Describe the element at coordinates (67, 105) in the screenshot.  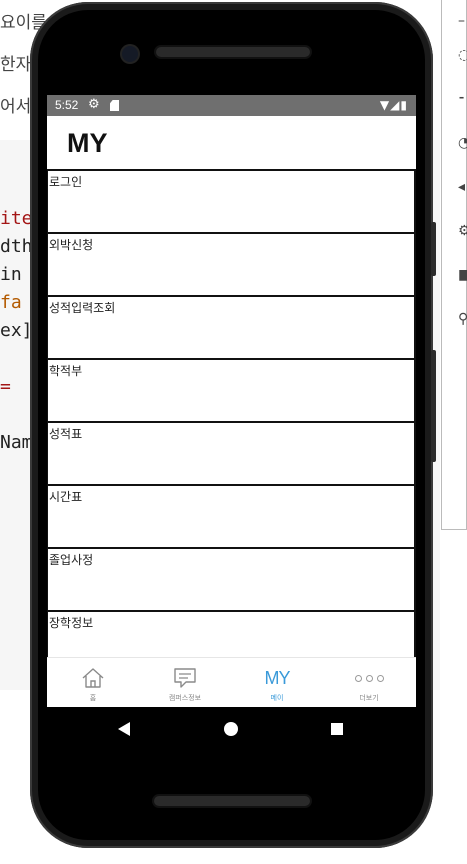
I see `status-time: 5:52` at that location.